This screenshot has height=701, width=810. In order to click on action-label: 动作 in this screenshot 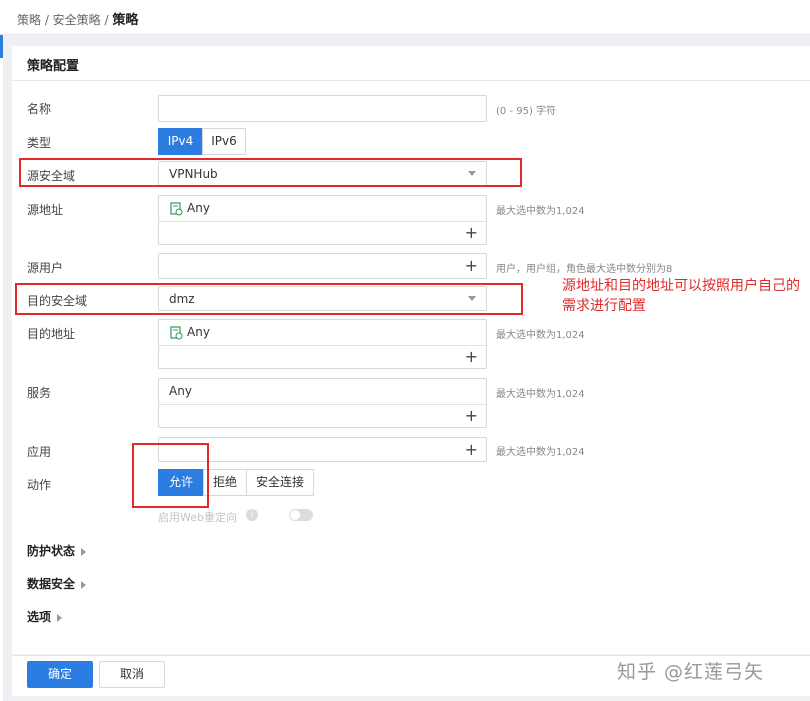, I will do `click(39, 485)`.